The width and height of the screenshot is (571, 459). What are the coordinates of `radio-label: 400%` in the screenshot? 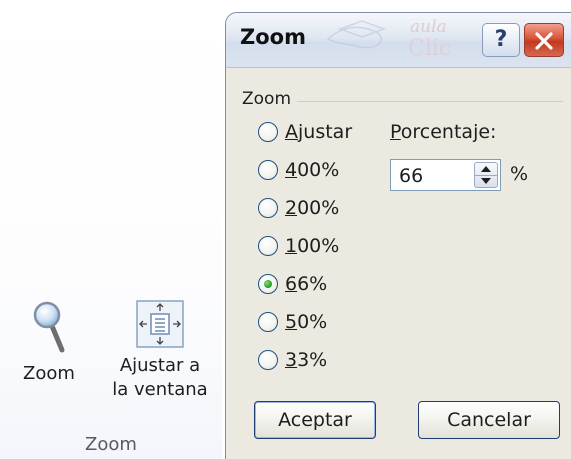 It's located at (312, 170).